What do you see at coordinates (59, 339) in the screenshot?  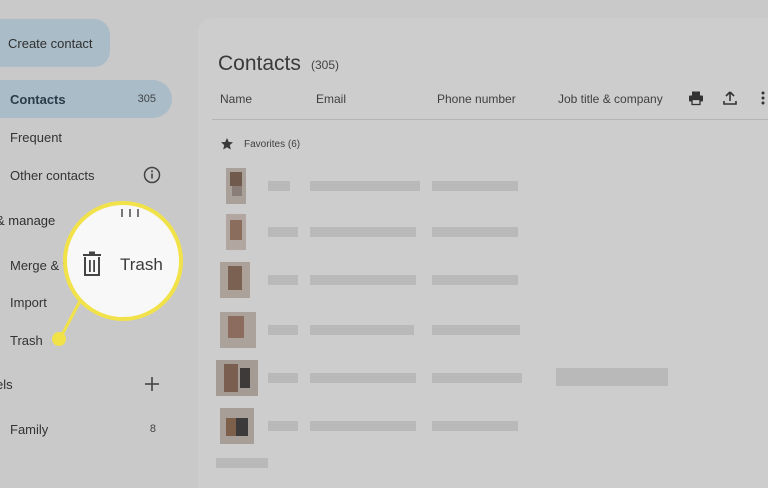 I see `callout-dot` at bounding box center [59, 339].